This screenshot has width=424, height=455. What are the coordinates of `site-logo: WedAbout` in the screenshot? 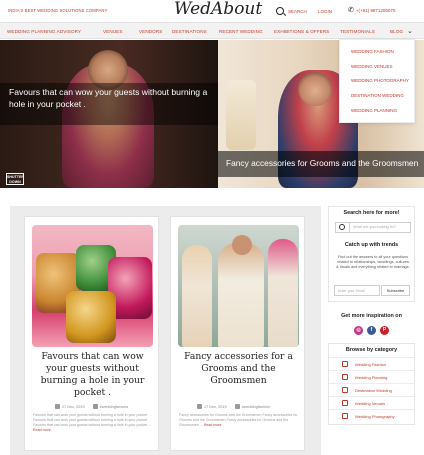 It's located at (218, 9).